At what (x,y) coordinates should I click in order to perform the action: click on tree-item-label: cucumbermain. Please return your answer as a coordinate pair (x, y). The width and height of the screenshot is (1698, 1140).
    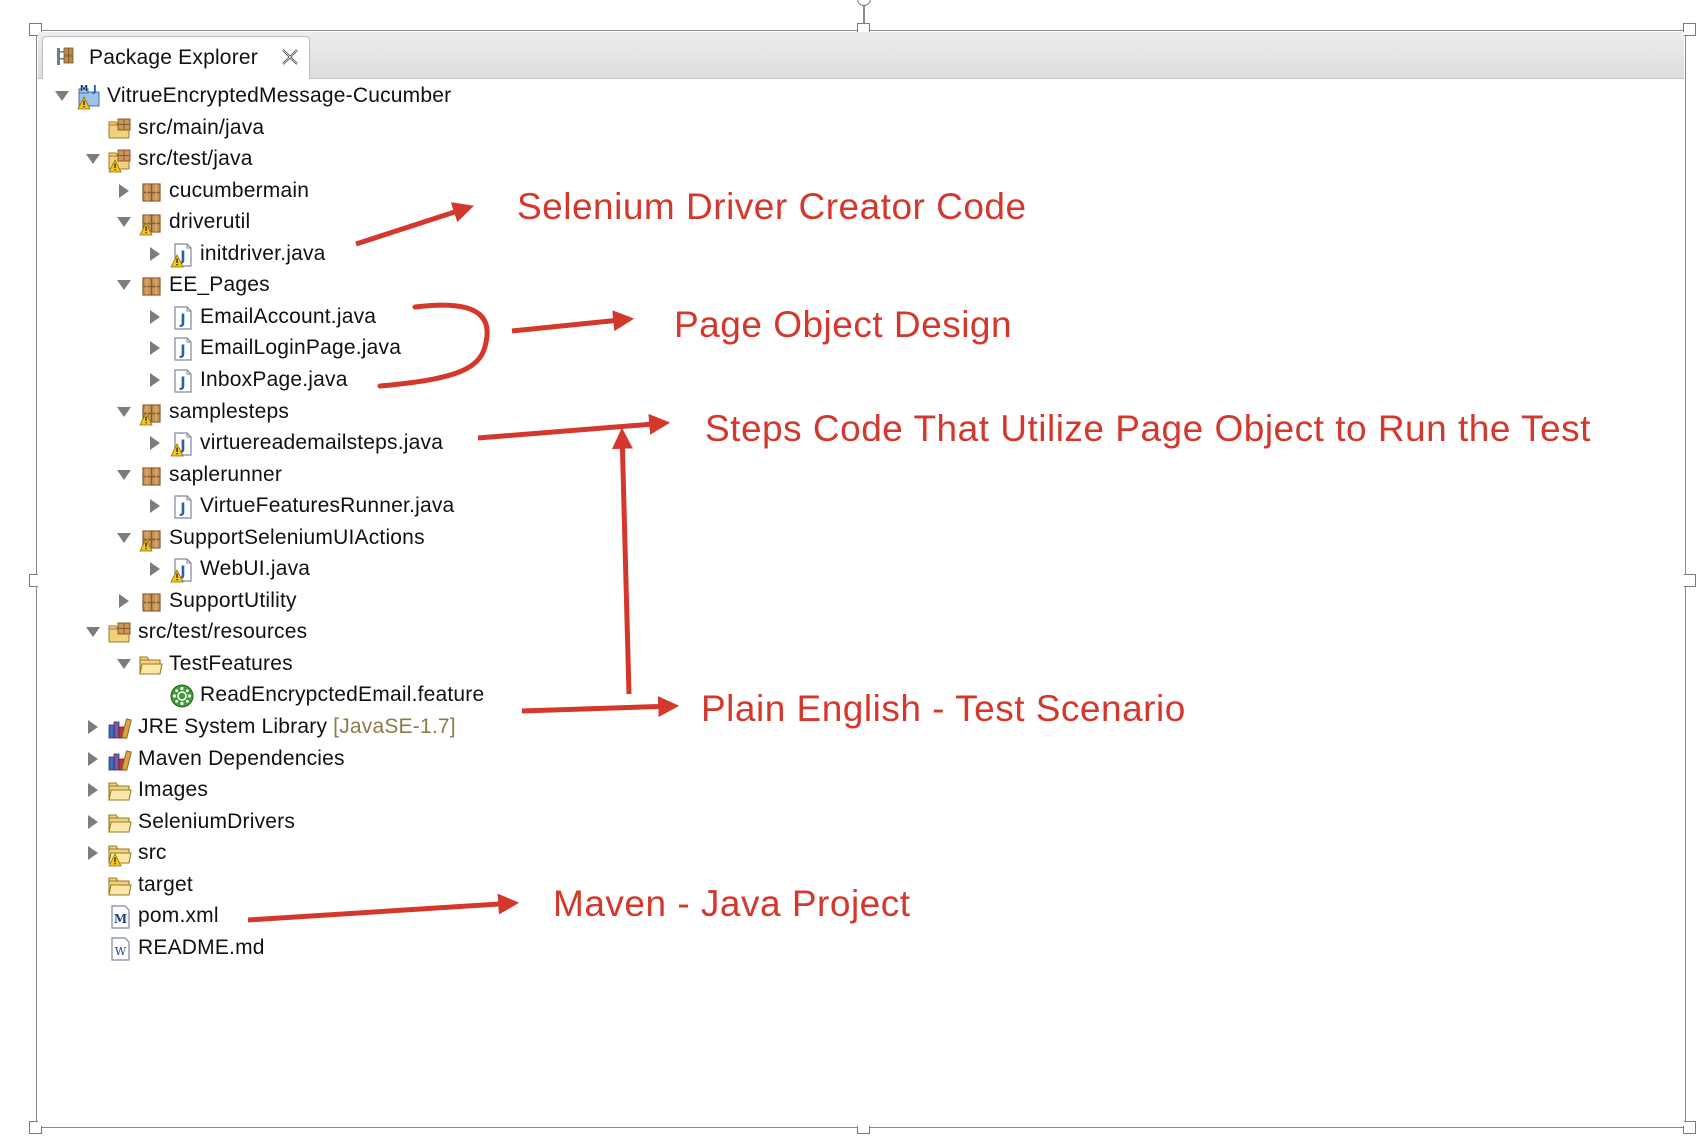
    Looking at the image, I should click on (239, 190).